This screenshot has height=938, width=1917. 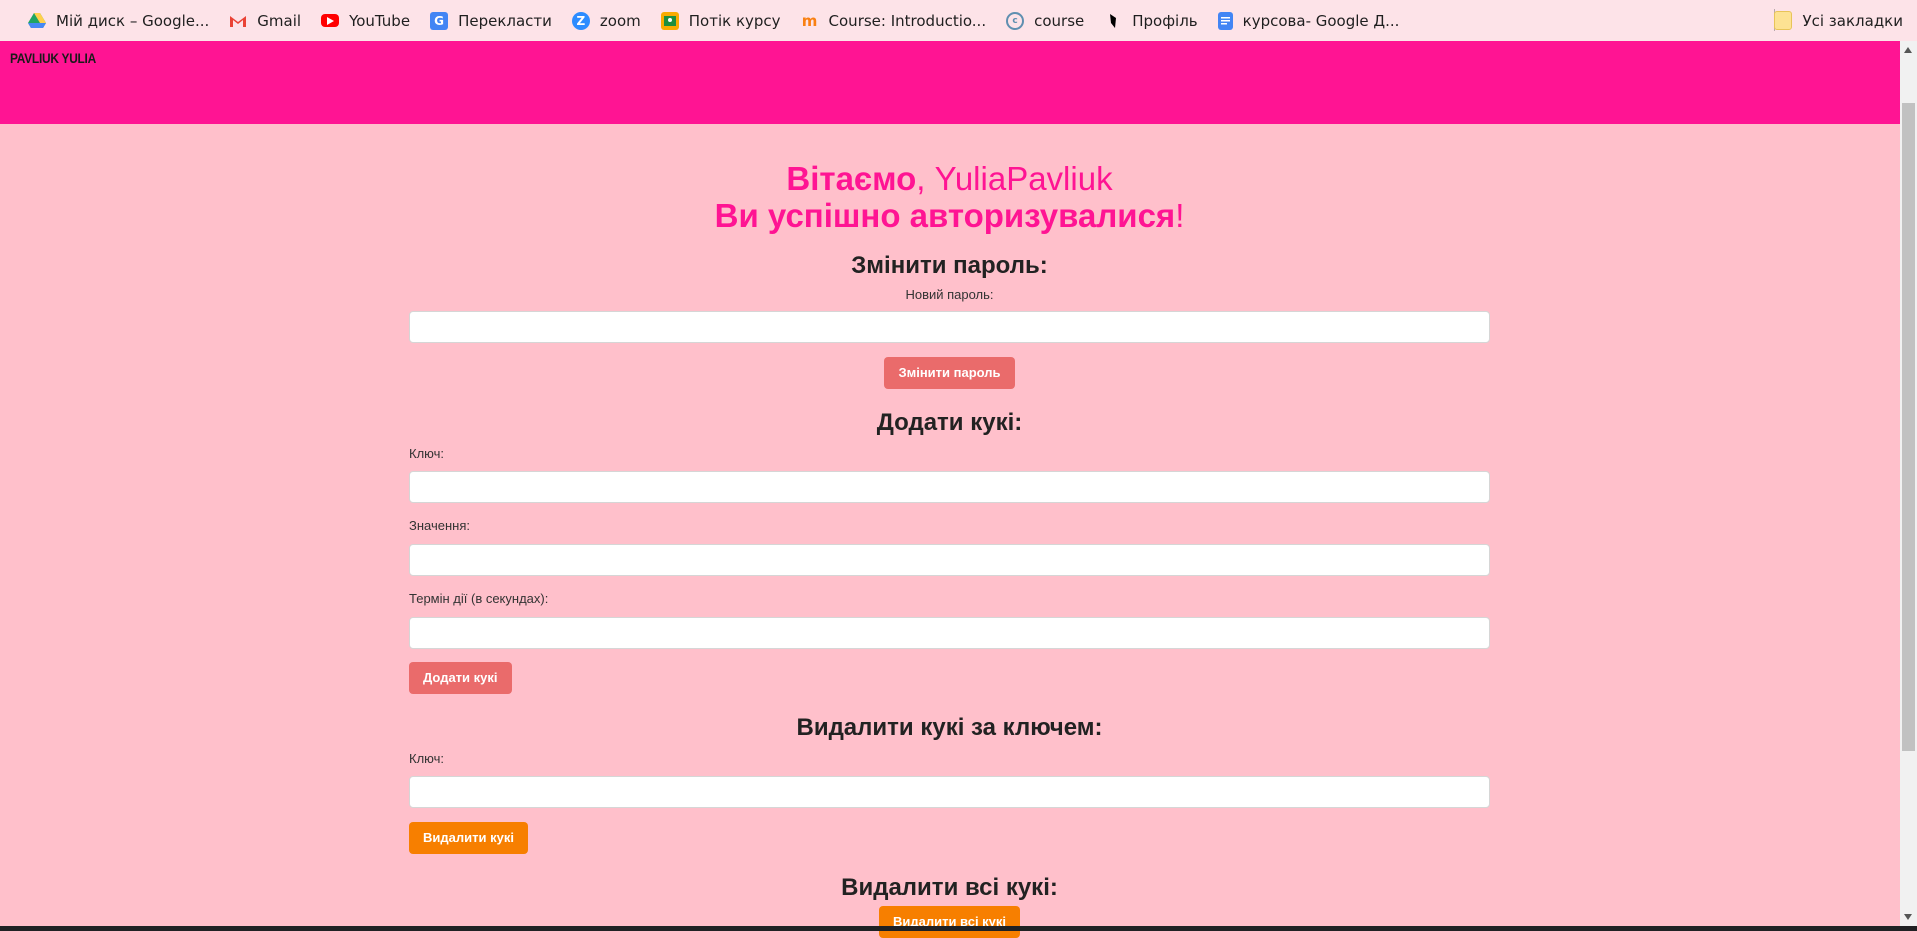 What do you see at coordinates (949, 487) in the screenshot?
I see `cookie-key-input` at bounding box center [949, 487].